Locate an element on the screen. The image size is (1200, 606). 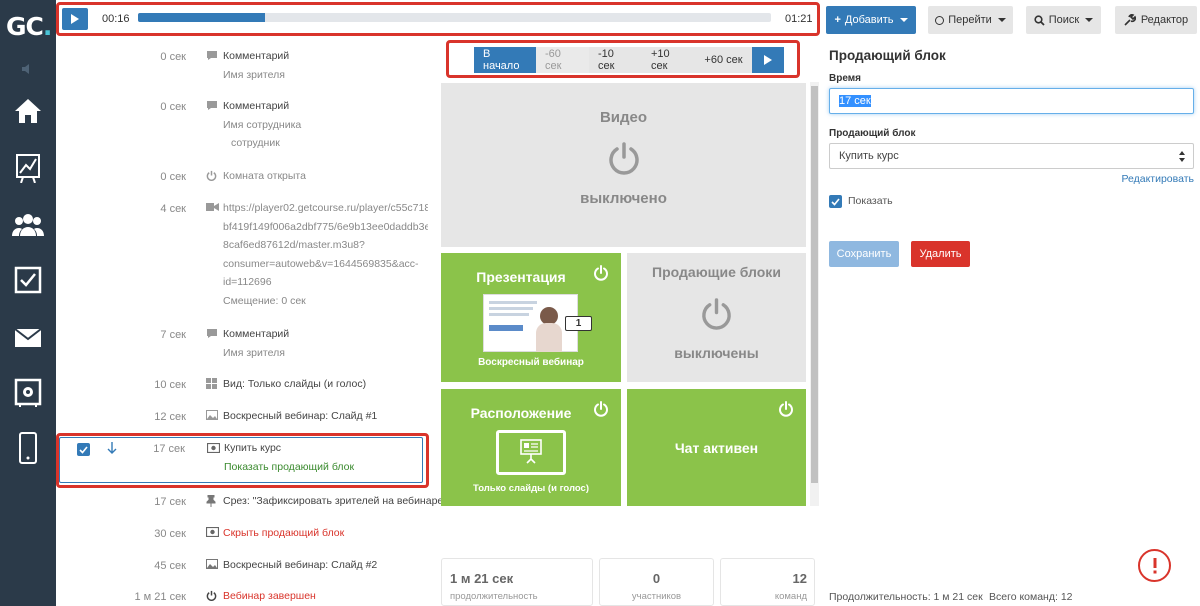
clock-icon is located at coordinates (940, 20).